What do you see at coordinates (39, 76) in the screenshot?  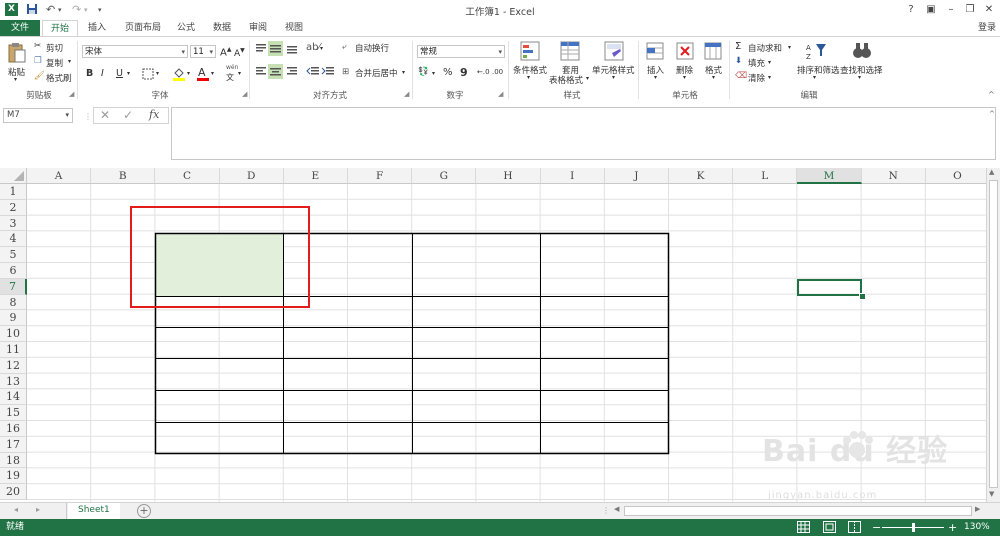 I see `format-painter-icon: 🖌` at bounding box center [39, 76].